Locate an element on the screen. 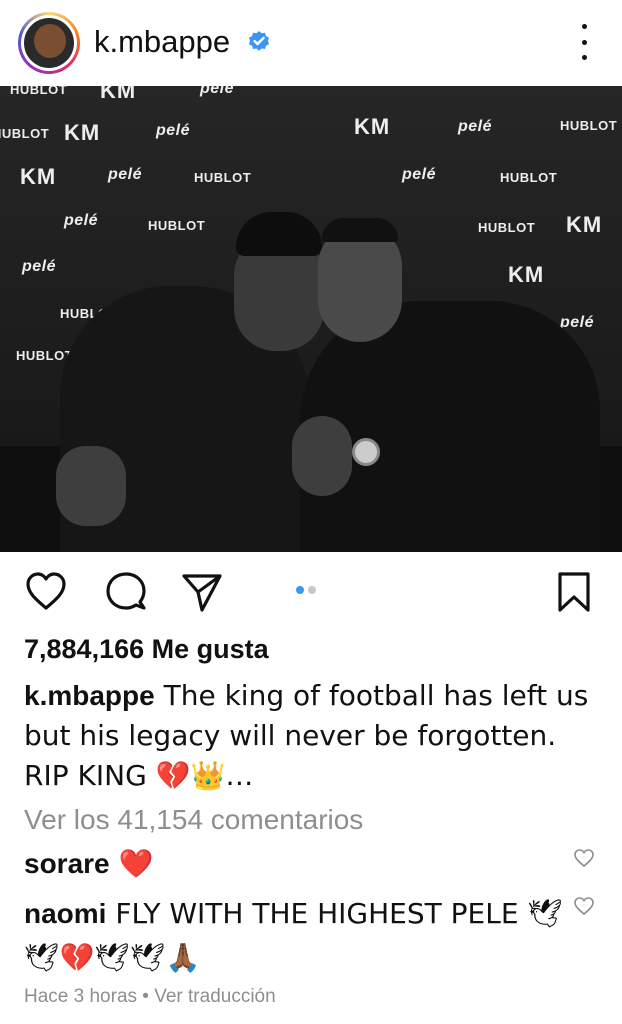 Image resolution: width=622 pixels, height=1024 pixels. carousel-indicator is located at coordinates (306, 590).